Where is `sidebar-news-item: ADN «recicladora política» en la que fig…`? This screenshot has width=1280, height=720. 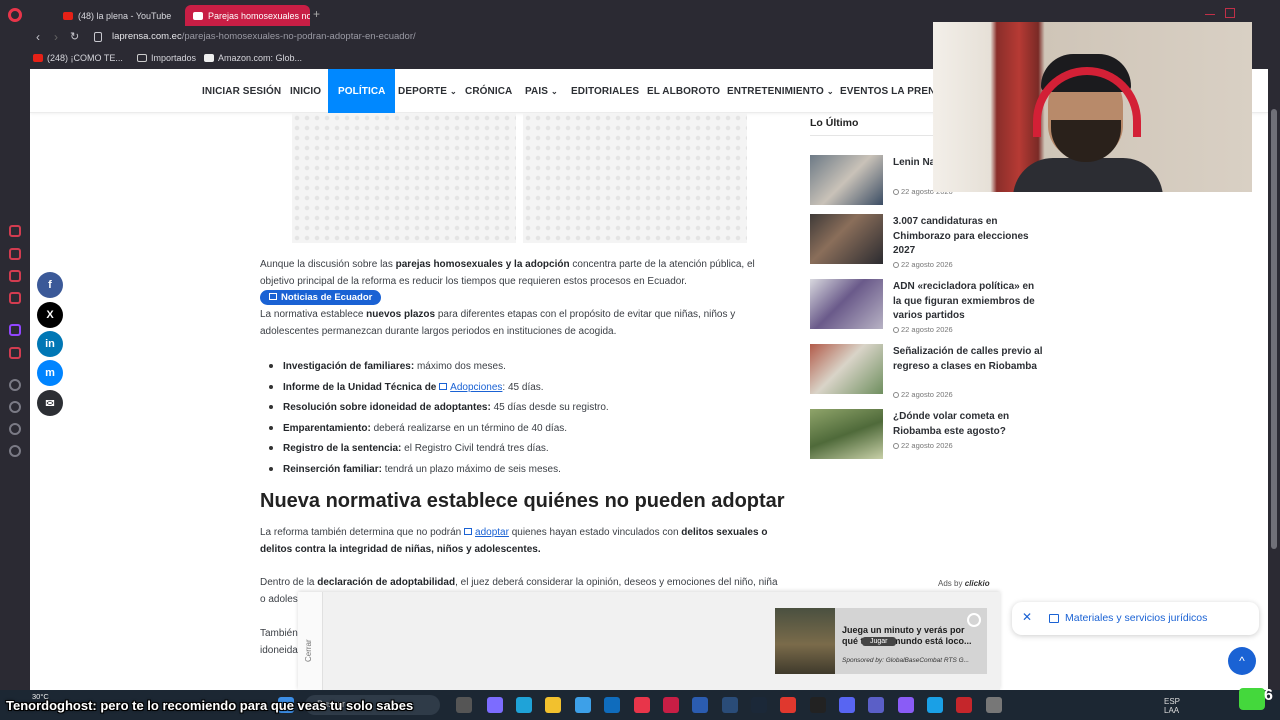
sidebar-news-item: ADN «recicladora política» en la que fig… is located at coordinates (930, 306).